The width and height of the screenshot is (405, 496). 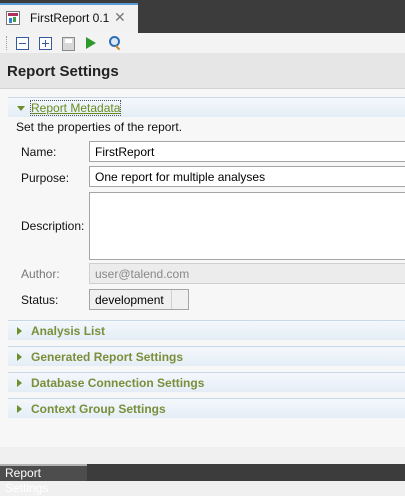 I want to click on status-select: development, so click(x=139, y=299).